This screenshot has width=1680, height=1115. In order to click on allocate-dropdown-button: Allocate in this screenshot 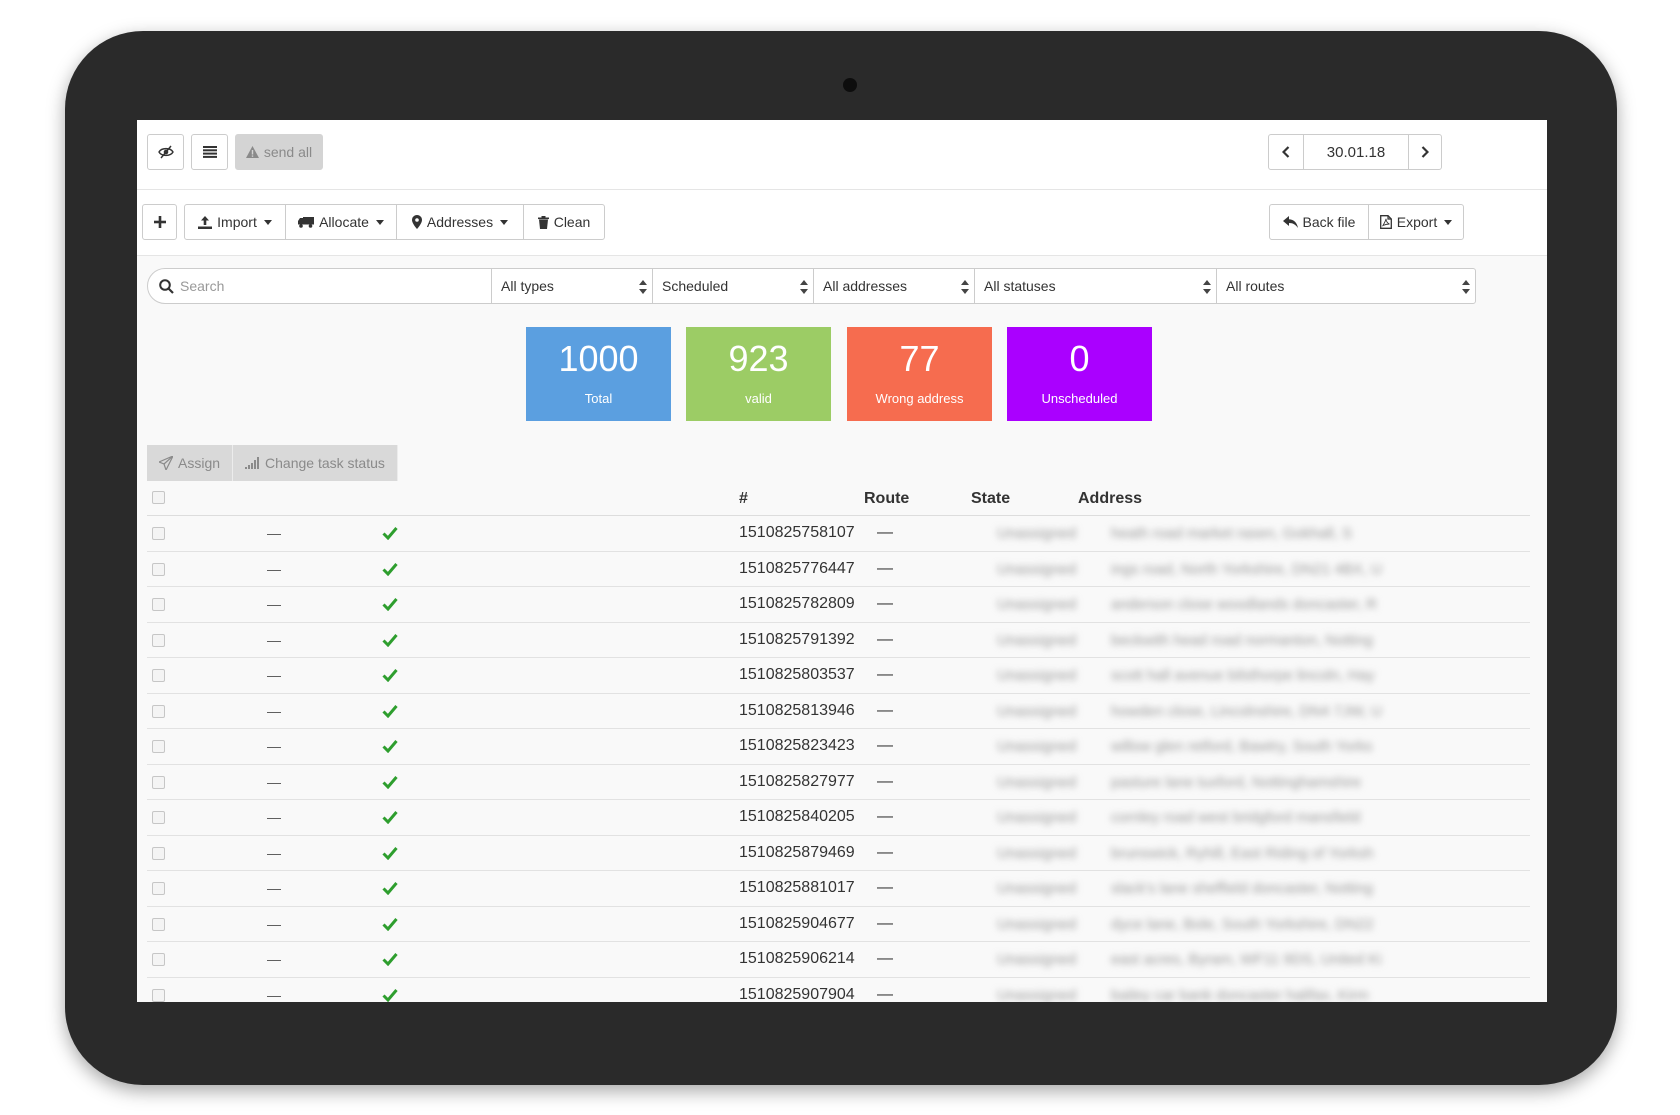, I will do `click(341, 222)`.